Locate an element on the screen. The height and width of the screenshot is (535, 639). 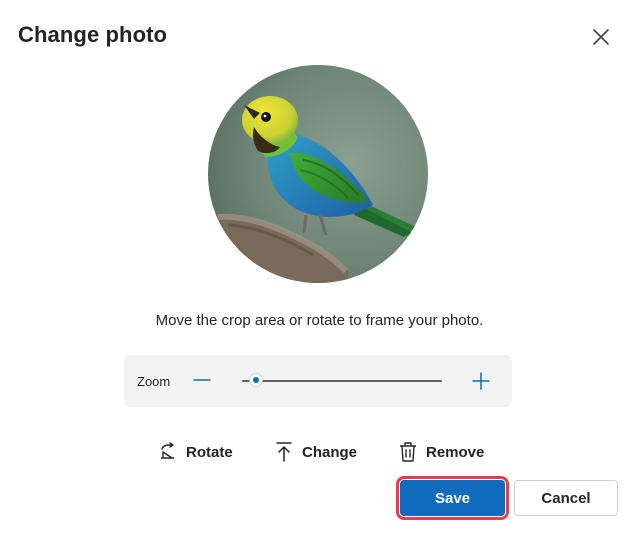
zoom-slider is located at coordinates (342, 381).